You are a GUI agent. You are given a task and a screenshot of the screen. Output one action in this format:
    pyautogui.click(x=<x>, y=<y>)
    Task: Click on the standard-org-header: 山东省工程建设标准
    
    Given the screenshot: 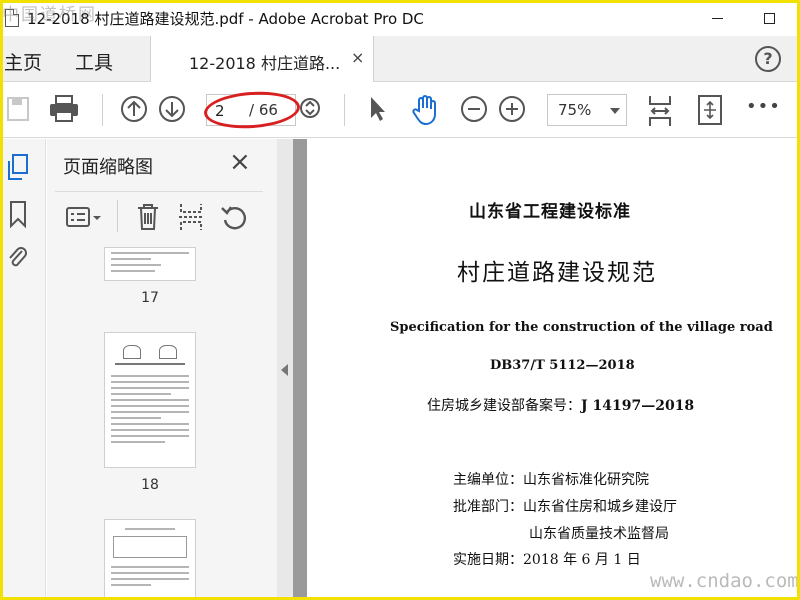 What is the action you would take?
    pyautogui.click(x=550, y=212)
    